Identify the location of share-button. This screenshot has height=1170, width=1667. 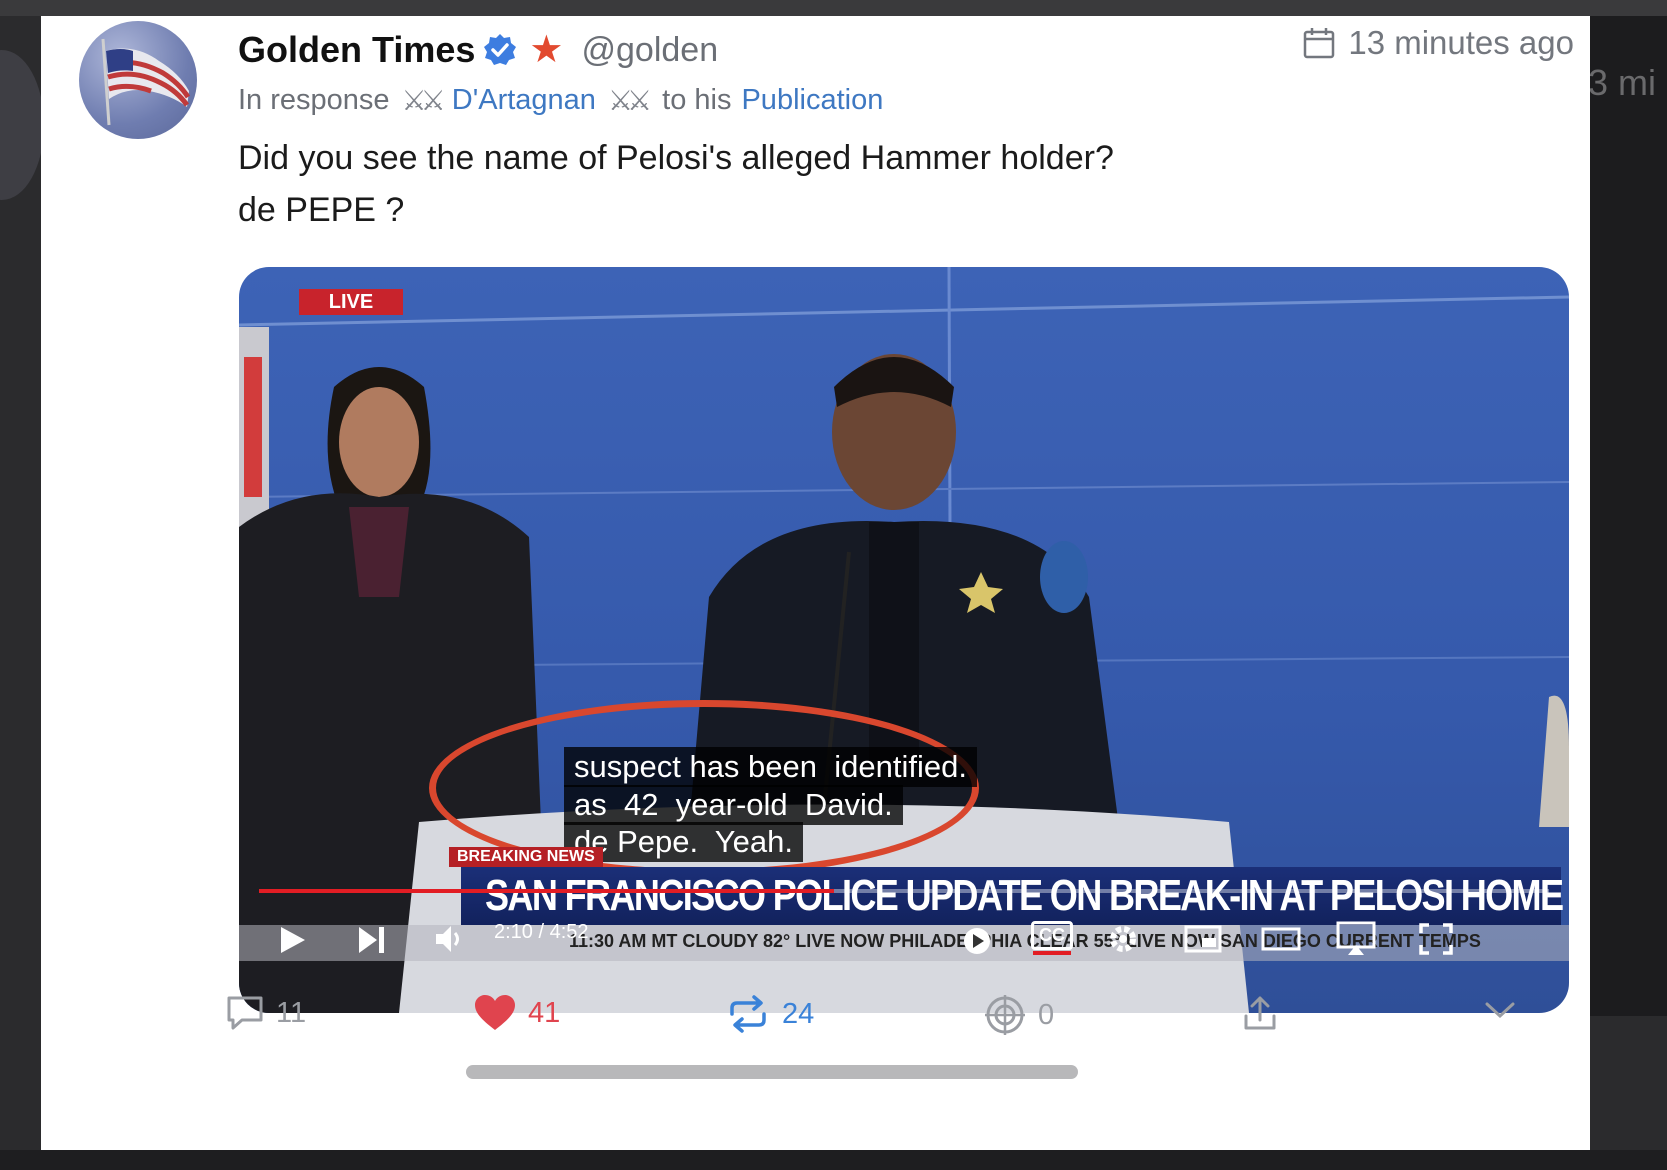
(1260, 1013).